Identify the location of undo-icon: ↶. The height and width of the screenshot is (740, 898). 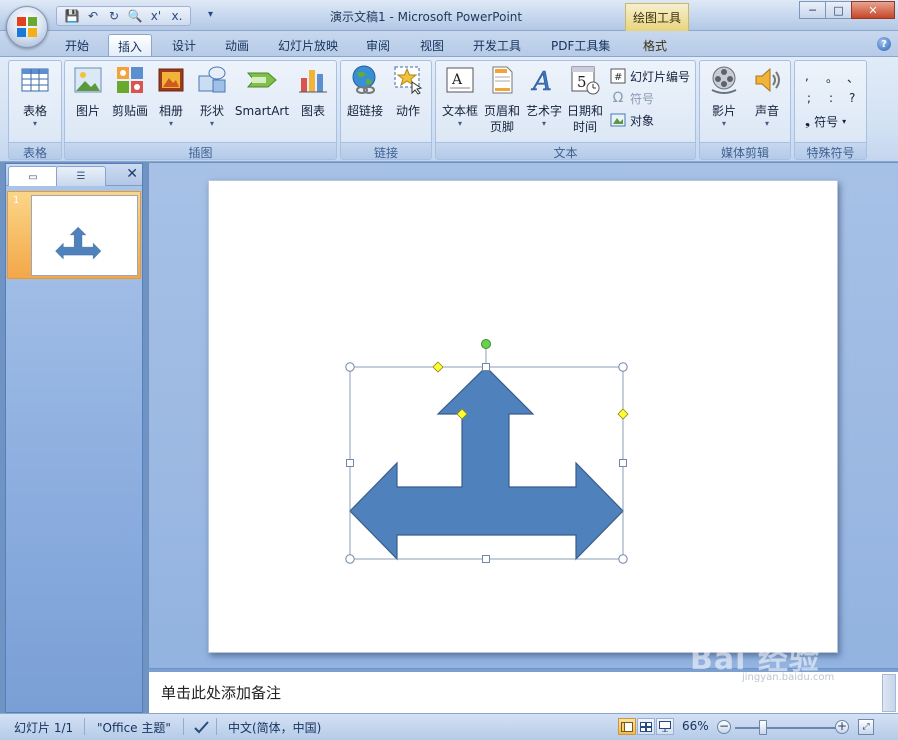
(93, 16).